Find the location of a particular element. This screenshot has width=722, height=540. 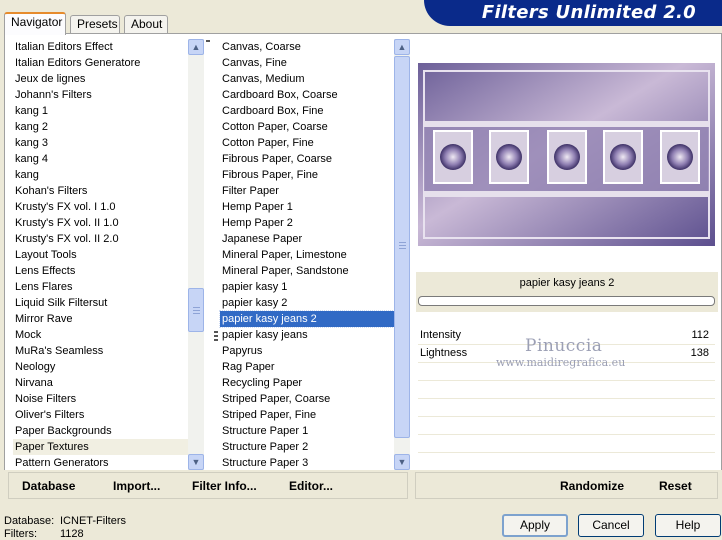

tab-about: About is located at coordinates (146, 24).